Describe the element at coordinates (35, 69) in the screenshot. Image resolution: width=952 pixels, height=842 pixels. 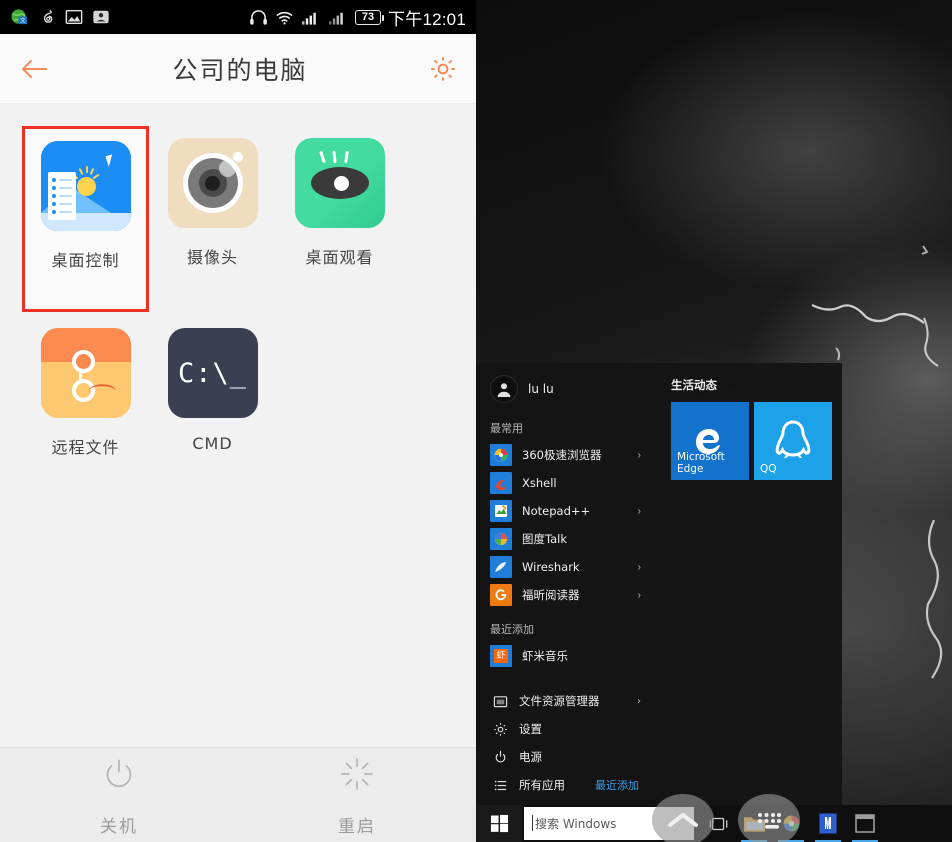
I see `back-arrow-icon` at that location.